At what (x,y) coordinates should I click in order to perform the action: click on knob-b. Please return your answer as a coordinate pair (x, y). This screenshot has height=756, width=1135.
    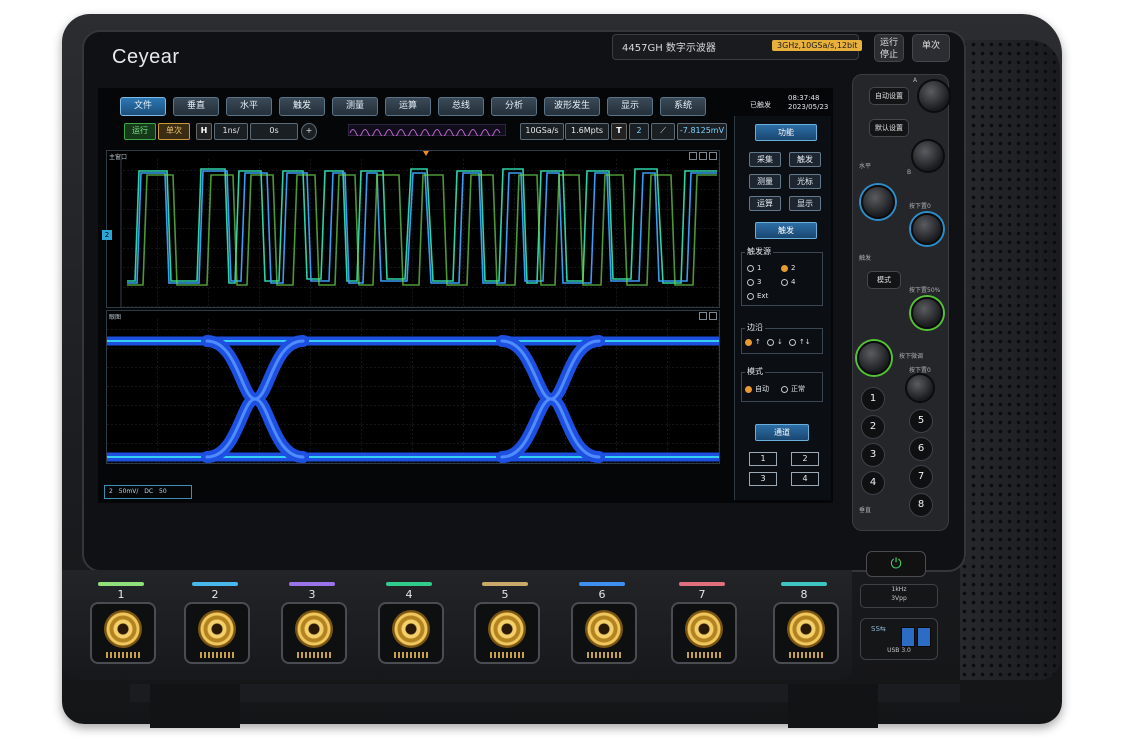
    Looking at the image, I should click on (928, 156).